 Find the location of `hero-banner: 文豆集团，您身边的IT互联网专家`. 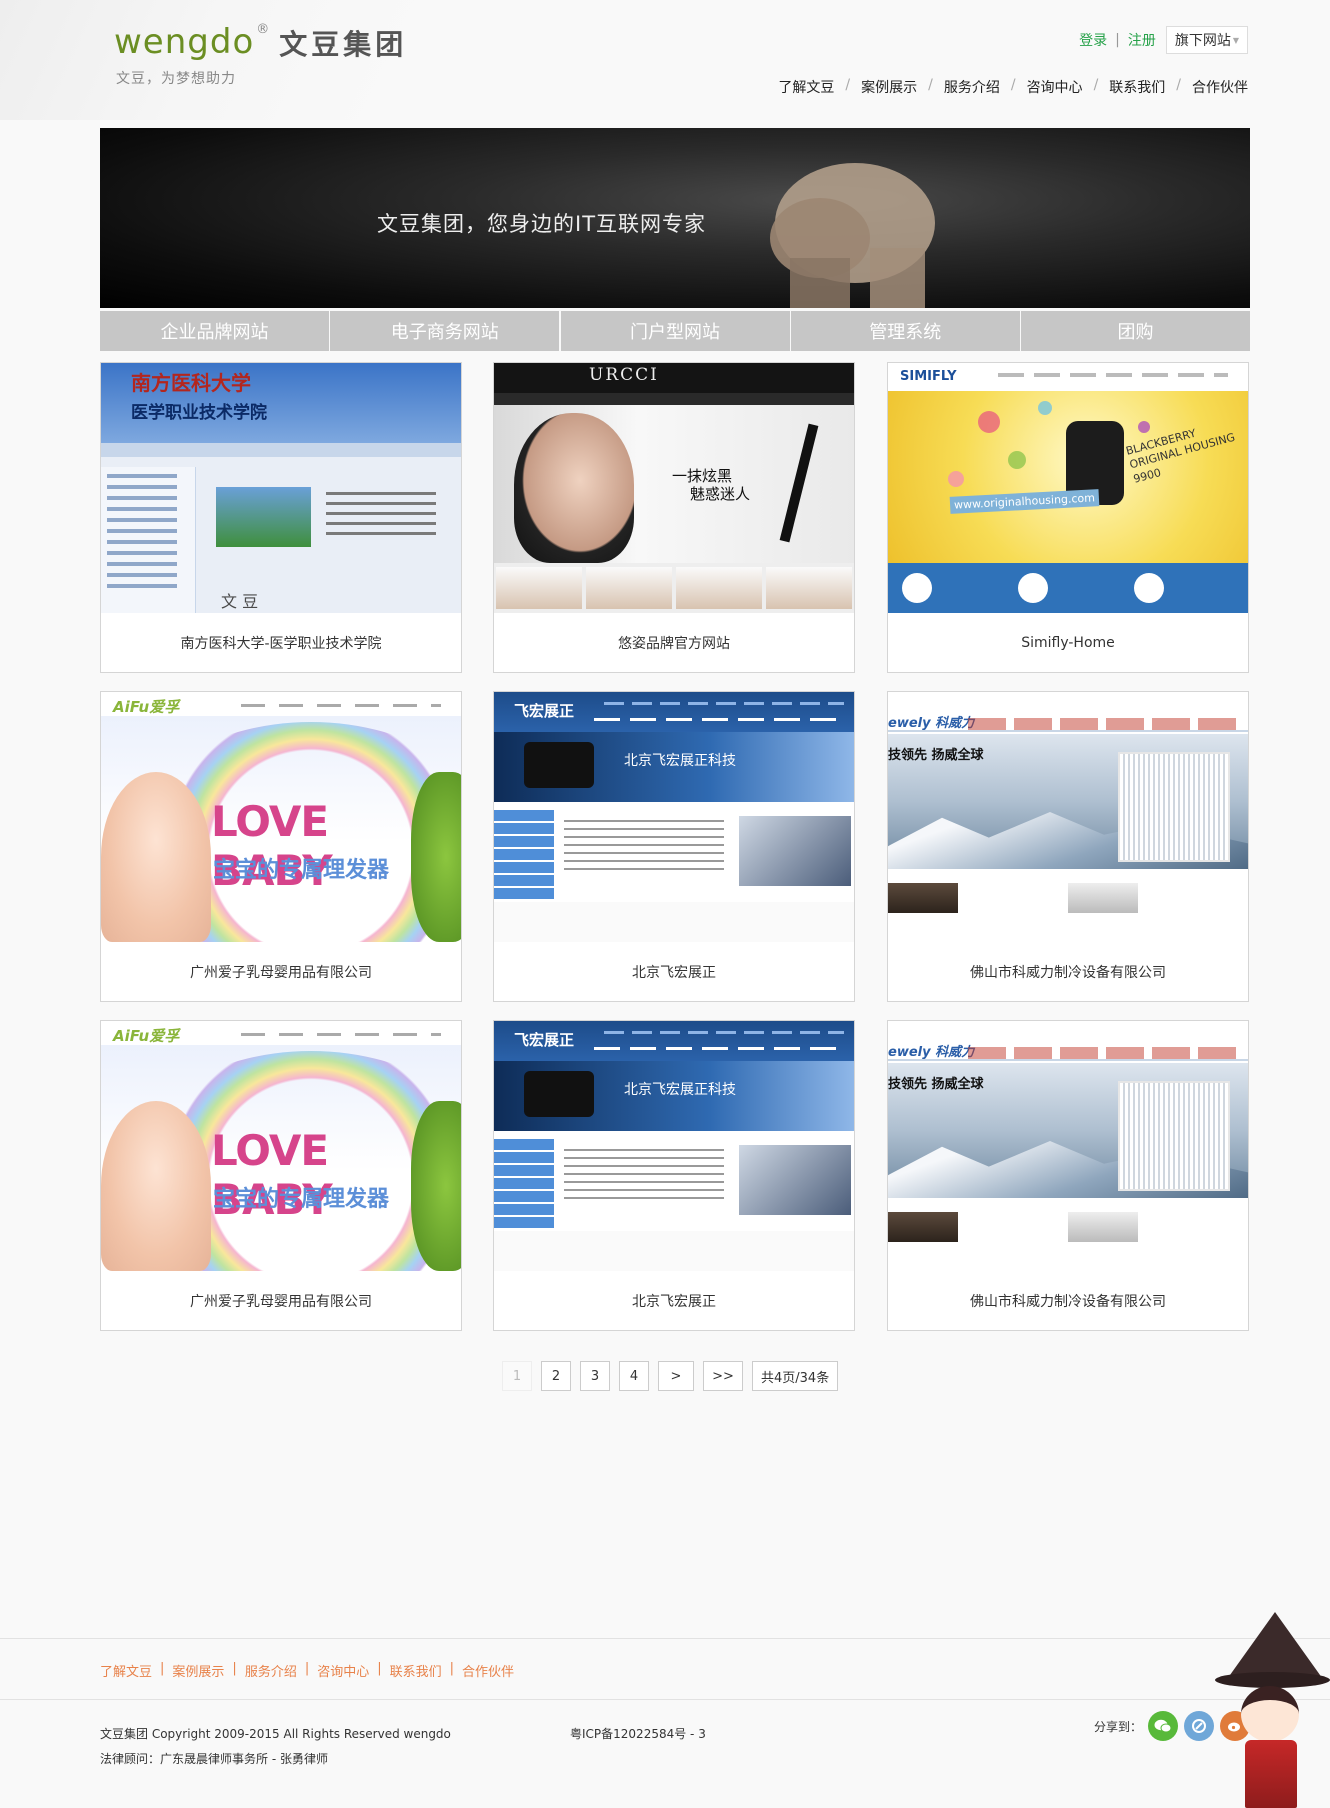

hero-banner: 文豆集团，您身边的IT互联网专家 is located at coordinates (675, 218).